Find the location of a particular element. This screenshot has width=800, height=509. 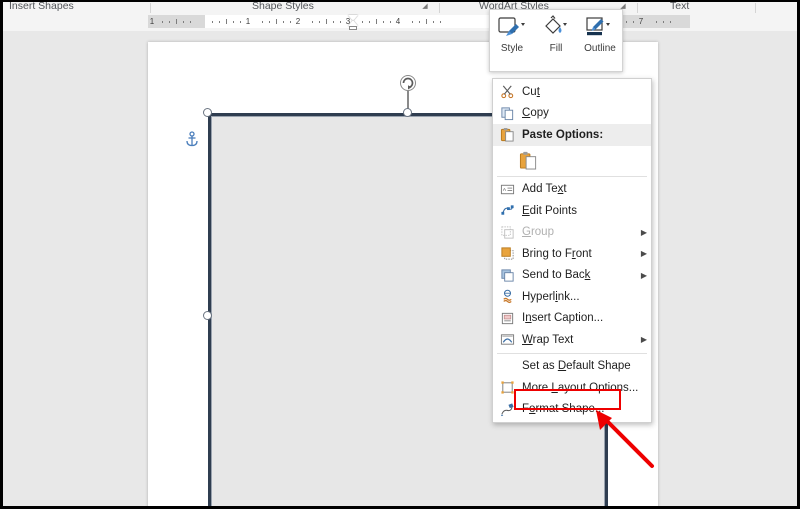

context-menu-item-paste-options: Paste Options: is located at coordinates (572, 135).